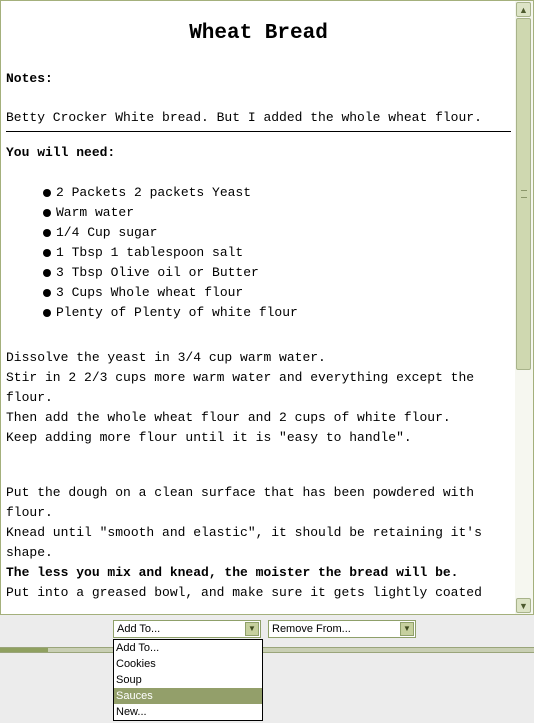 This screenshot has width=534, height=723. Describe the element at coordinates (276, 233) in the screenshot. I see `ingredient-item: 1/4 Cup sugar` at that location.